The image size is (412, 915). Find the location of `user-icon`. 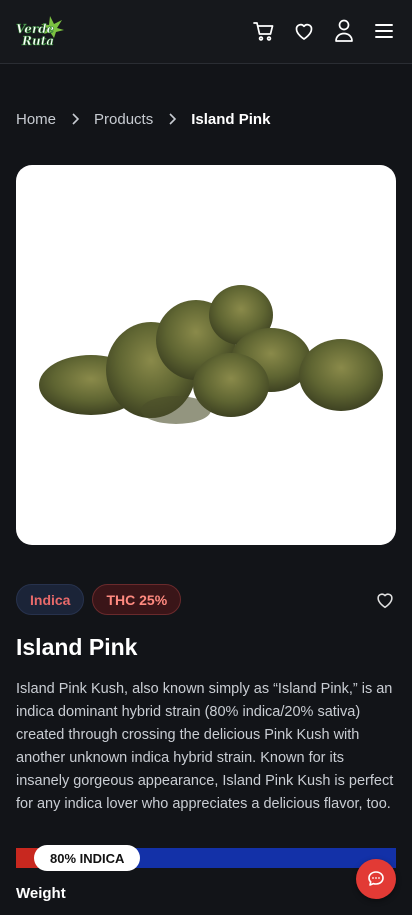

user-icon is located at coordinates (344, 31).